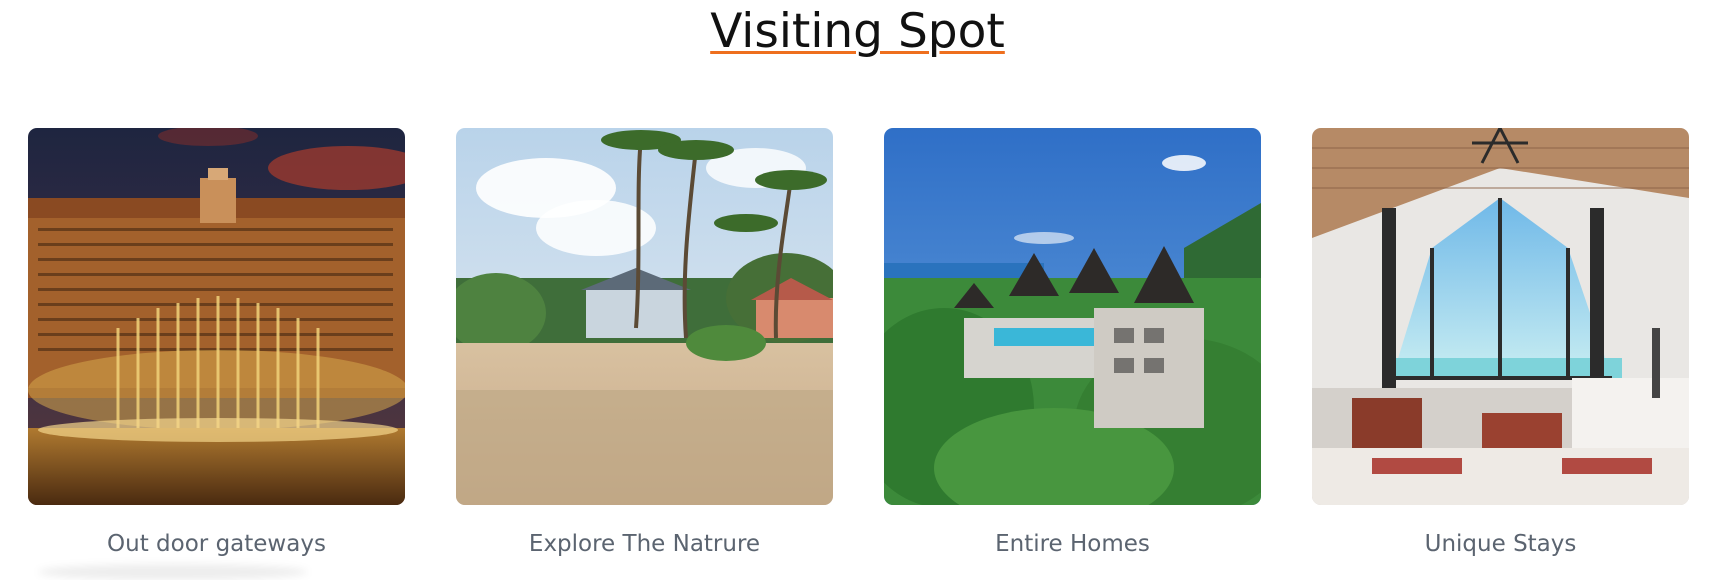  Describe the element at coordinates (173, 572) in the screenshot. I see `scroll-shadow` at that location.